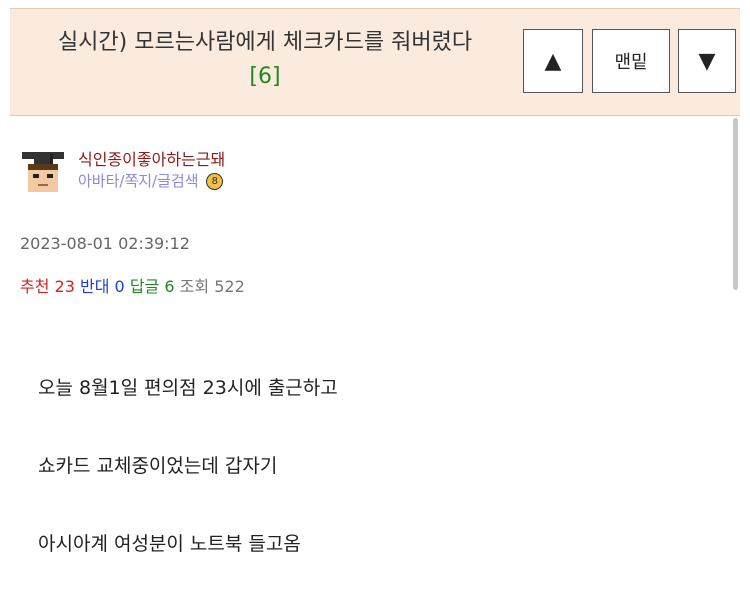 The image size is (750, 600). I want to click on down-arrow-icon: ▼, so click(707, 61).